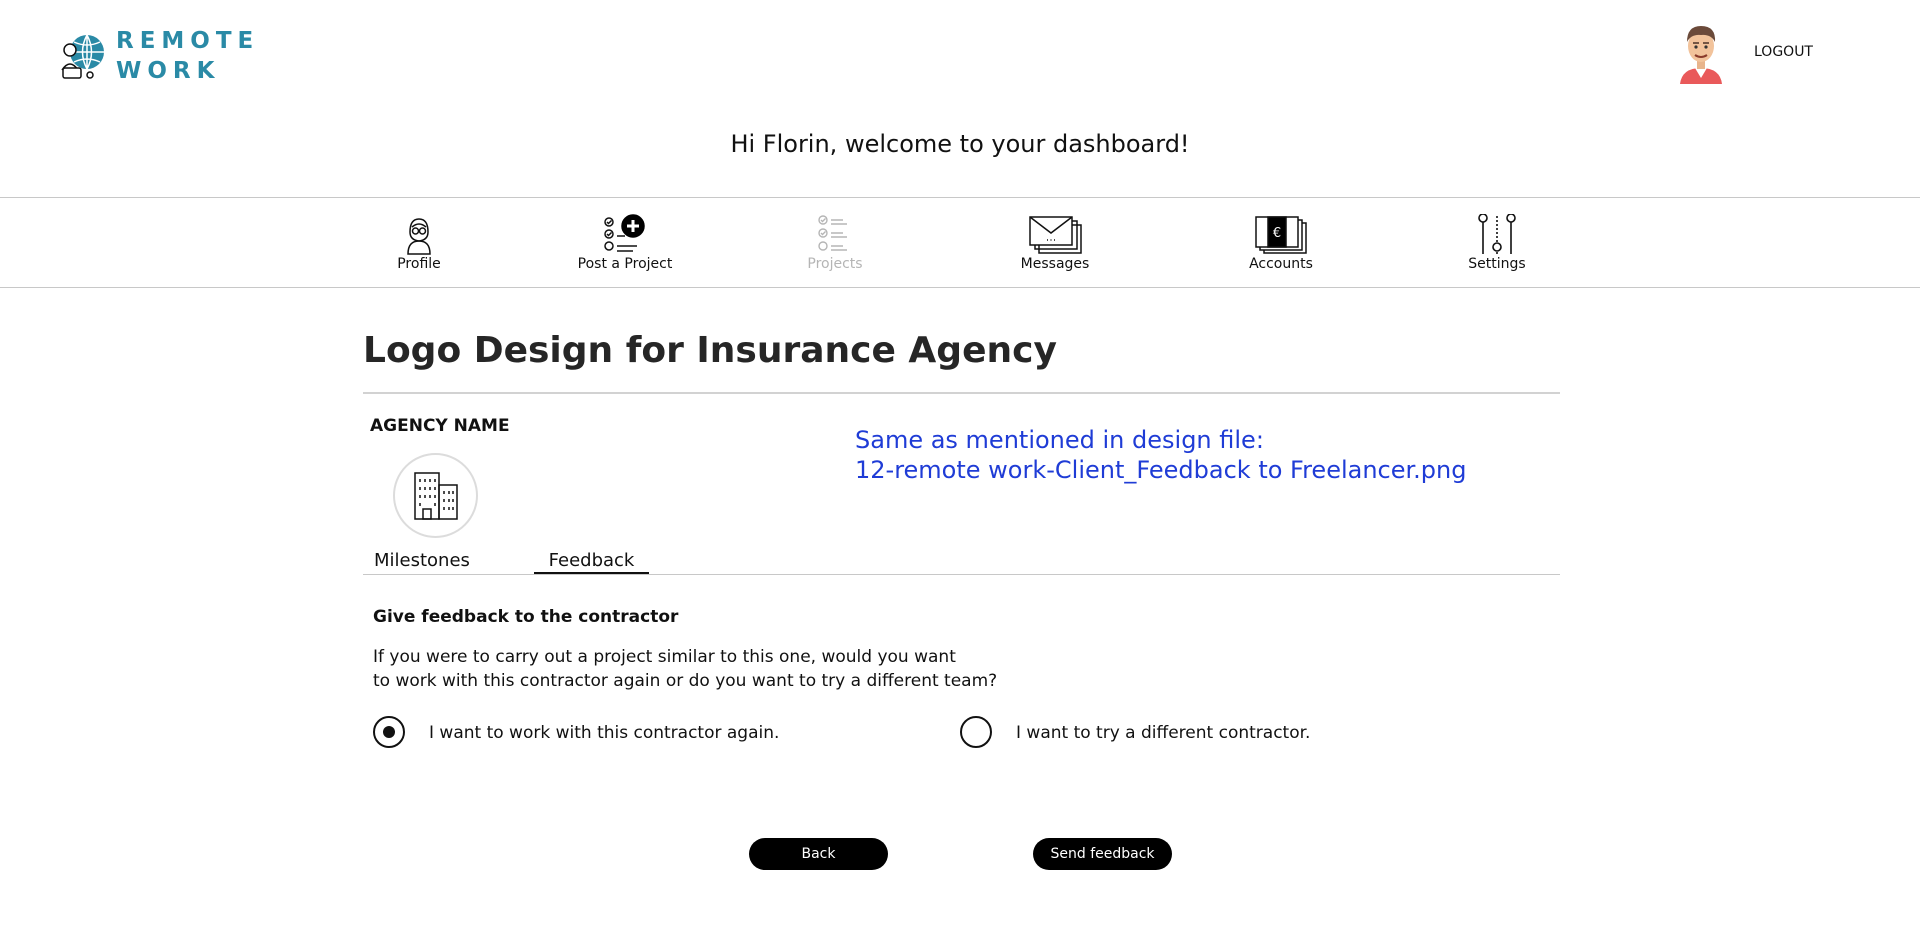 This screenshot has height=950, width=1920. I want to click on nav-label-messages: Messages, so click(1055, 264).